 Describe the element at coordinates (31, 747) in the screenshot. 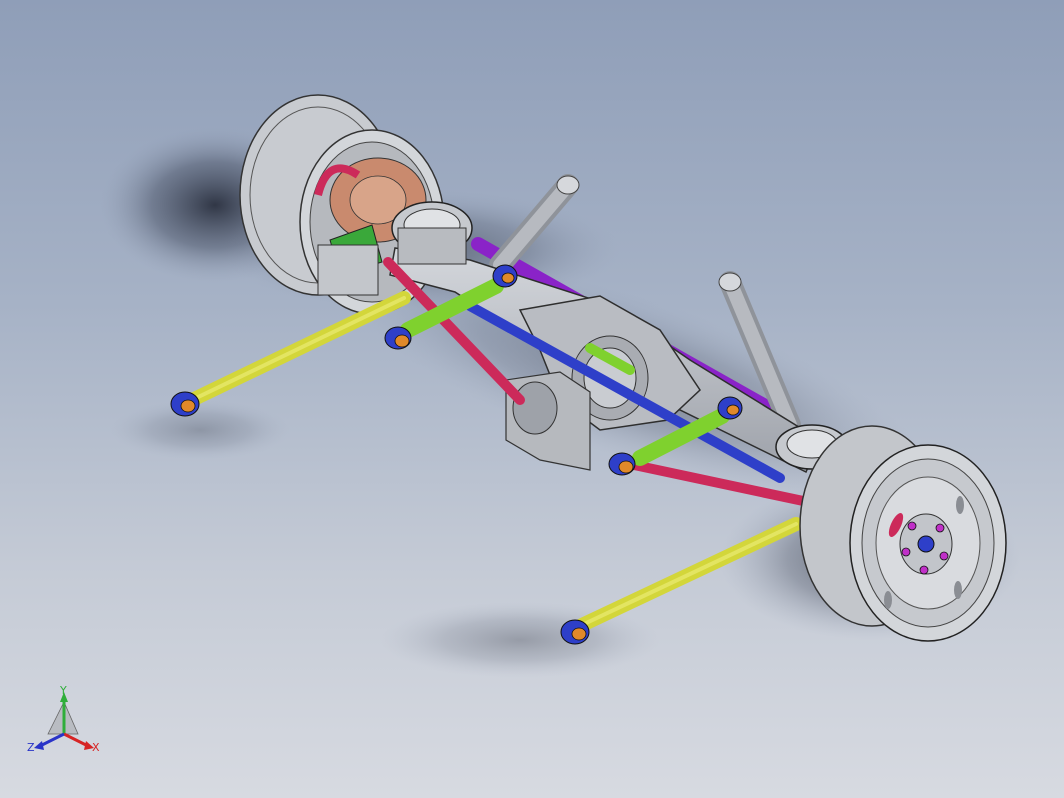

I see `z-axis-label: Z` at that location.